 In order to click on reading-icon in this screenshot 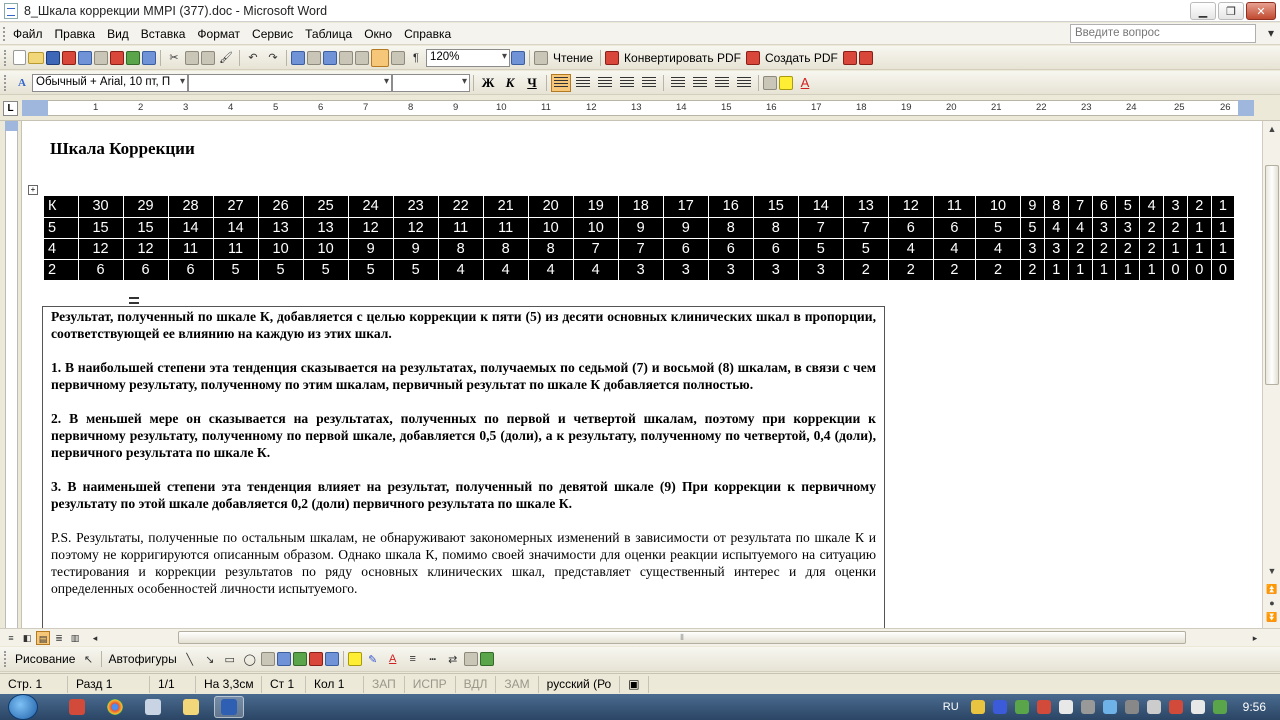, I will do `click(541, 57)`.